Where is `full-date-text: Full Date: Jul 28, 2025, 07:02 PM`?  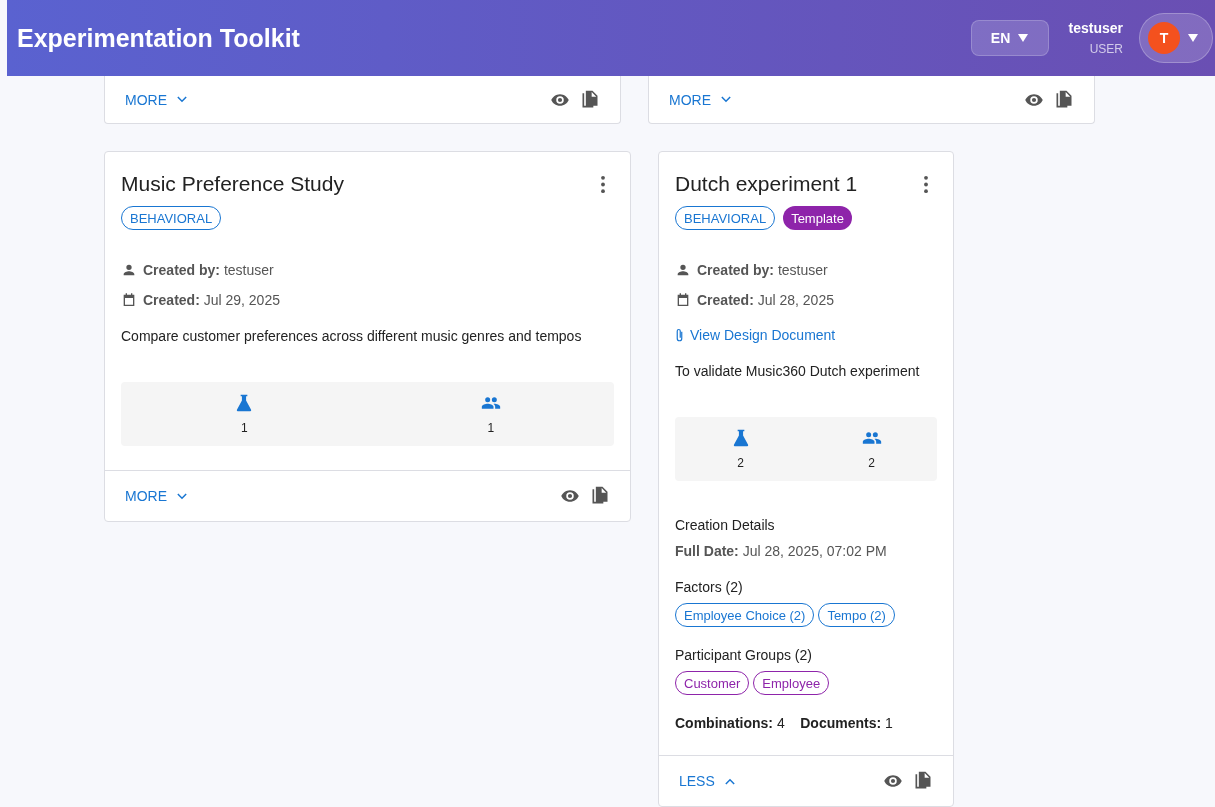
full-date-text: Full Date: Jul 28, 2025, 07:02 PM is located at coordinates (781, 551).